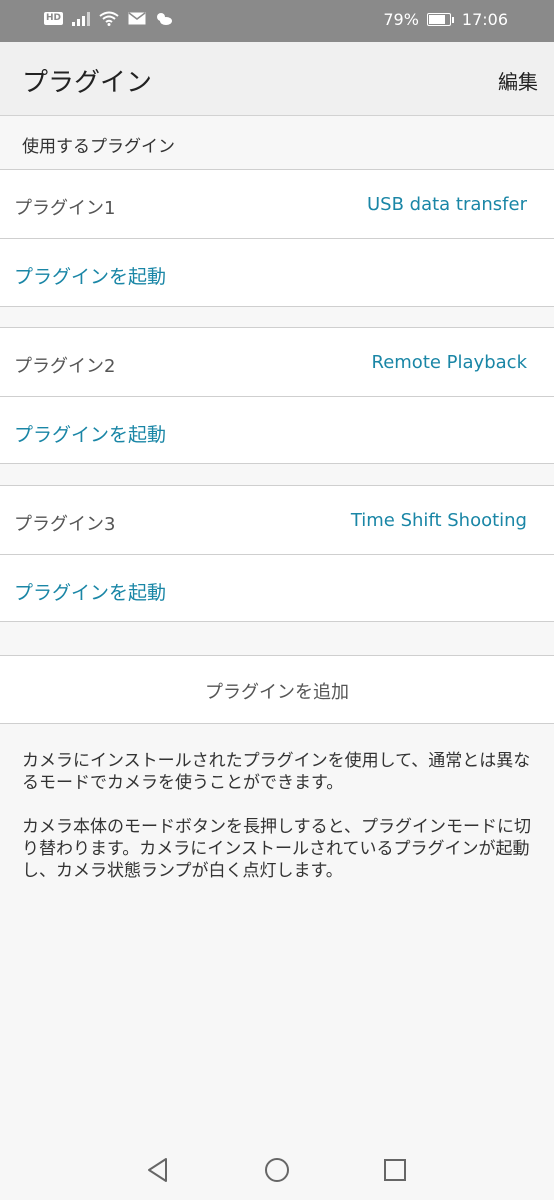 This screenshot has width=554, height=1200. I want to click on status-icons-left: HD, so click(108, 18).